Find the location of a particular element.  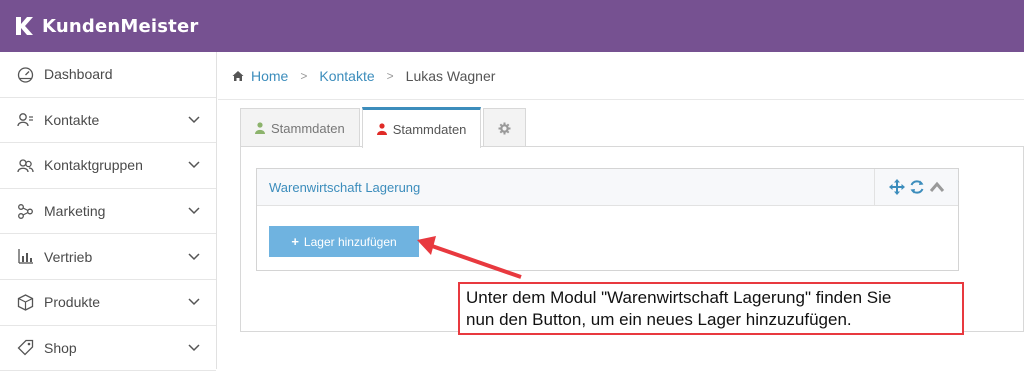

tab-stammdaten-2: Stammdaten is located at coordinates (421, 127).